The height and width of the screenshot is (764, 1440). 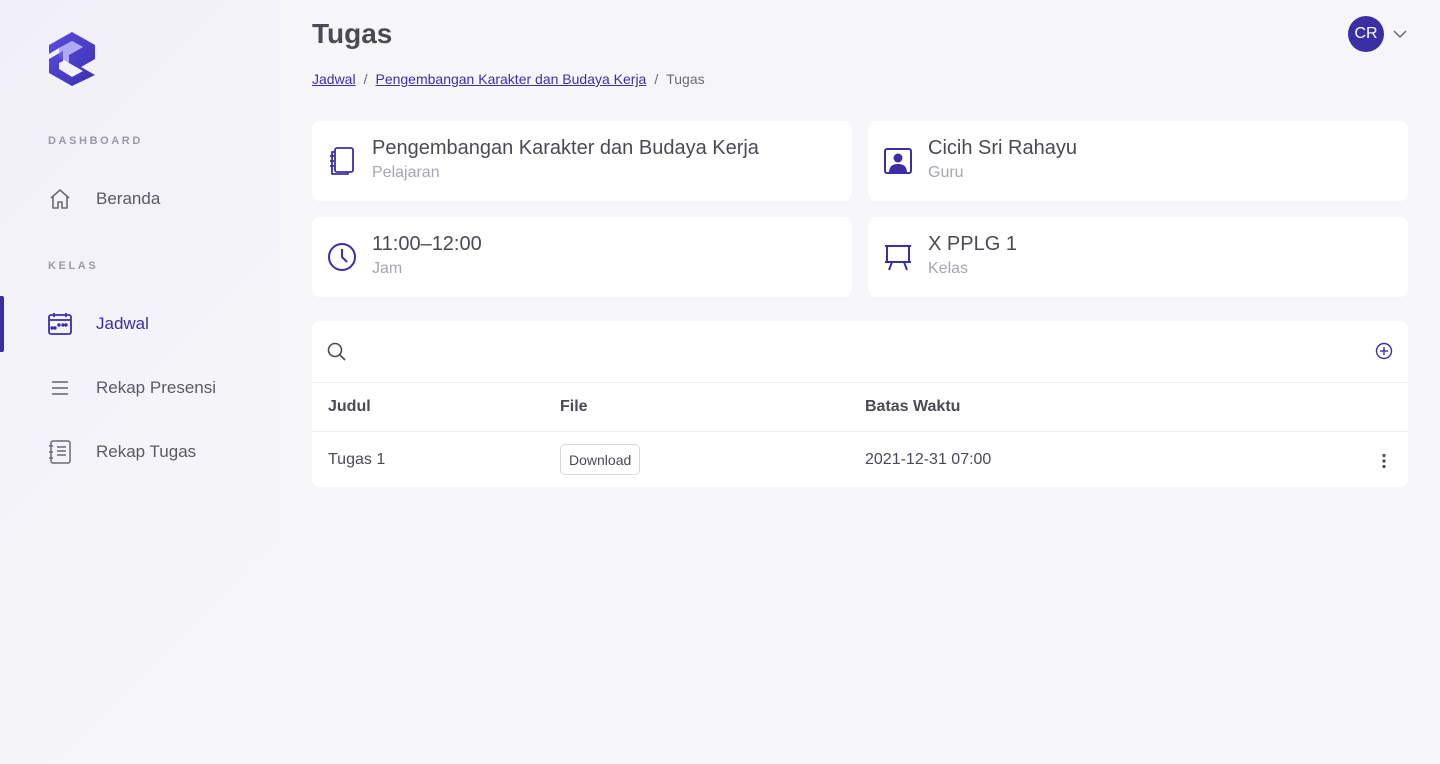 What do you see at coordinates (600, 459) in the screenshot?
I see `download-button: Download` at bounding box center [600, 459].